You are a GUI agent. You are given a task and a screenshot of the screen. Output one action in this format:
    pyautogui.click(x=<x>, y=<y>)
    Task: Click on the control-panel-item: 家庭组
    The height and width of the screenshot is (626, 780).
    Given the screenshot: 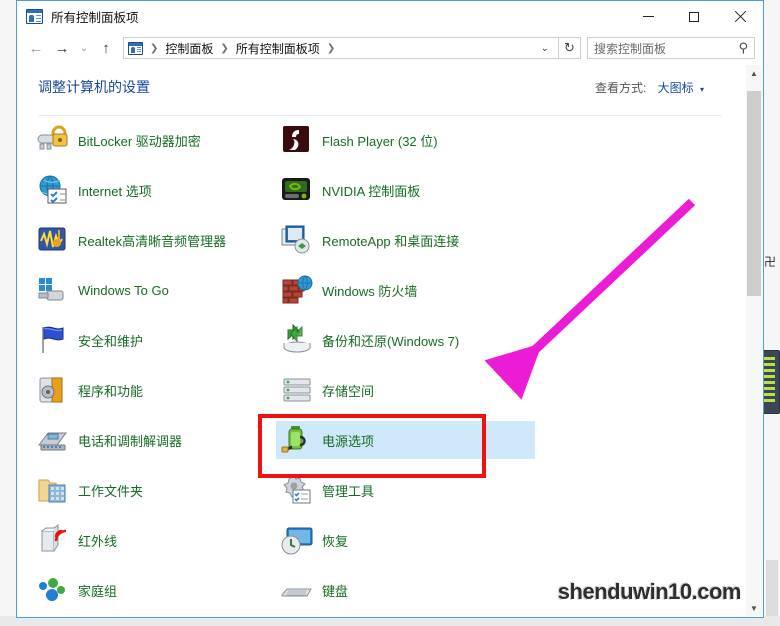 What is the action you would take?
    pyautogui.click(x=154, y=590)
    